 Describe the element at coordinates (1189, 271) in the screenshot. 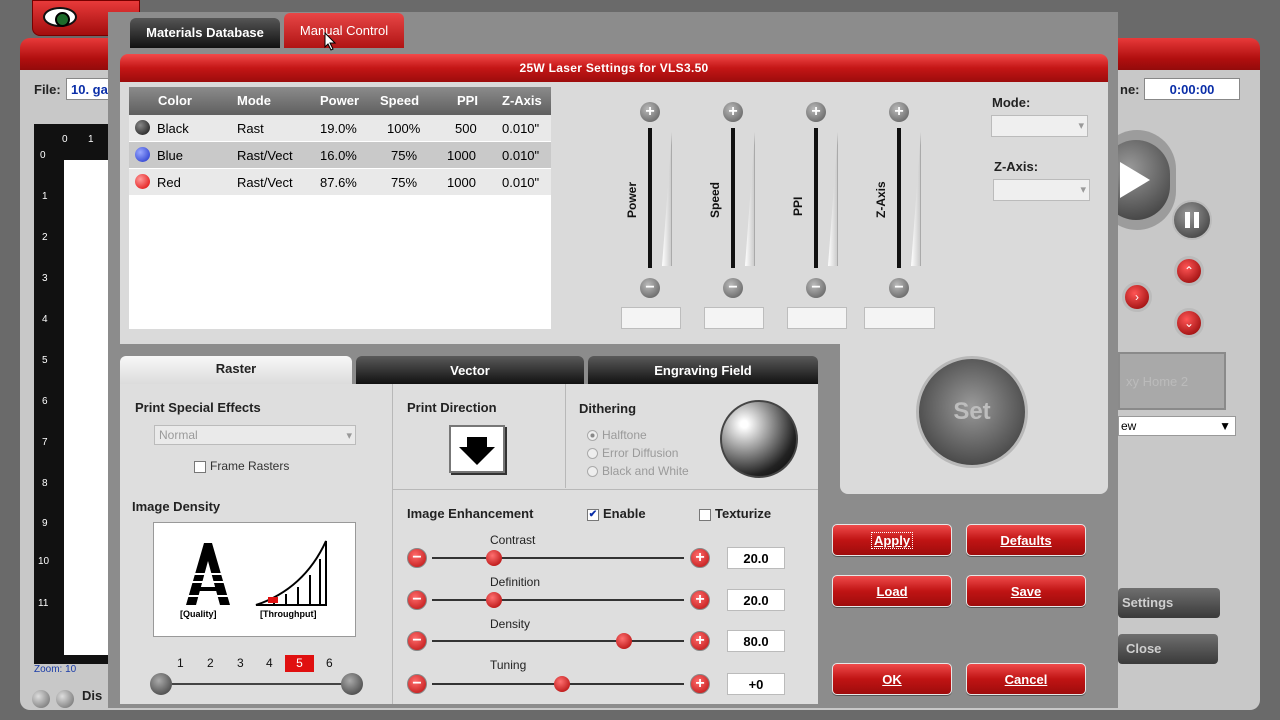

I see `arrow-up-button: ⌃` at that location.